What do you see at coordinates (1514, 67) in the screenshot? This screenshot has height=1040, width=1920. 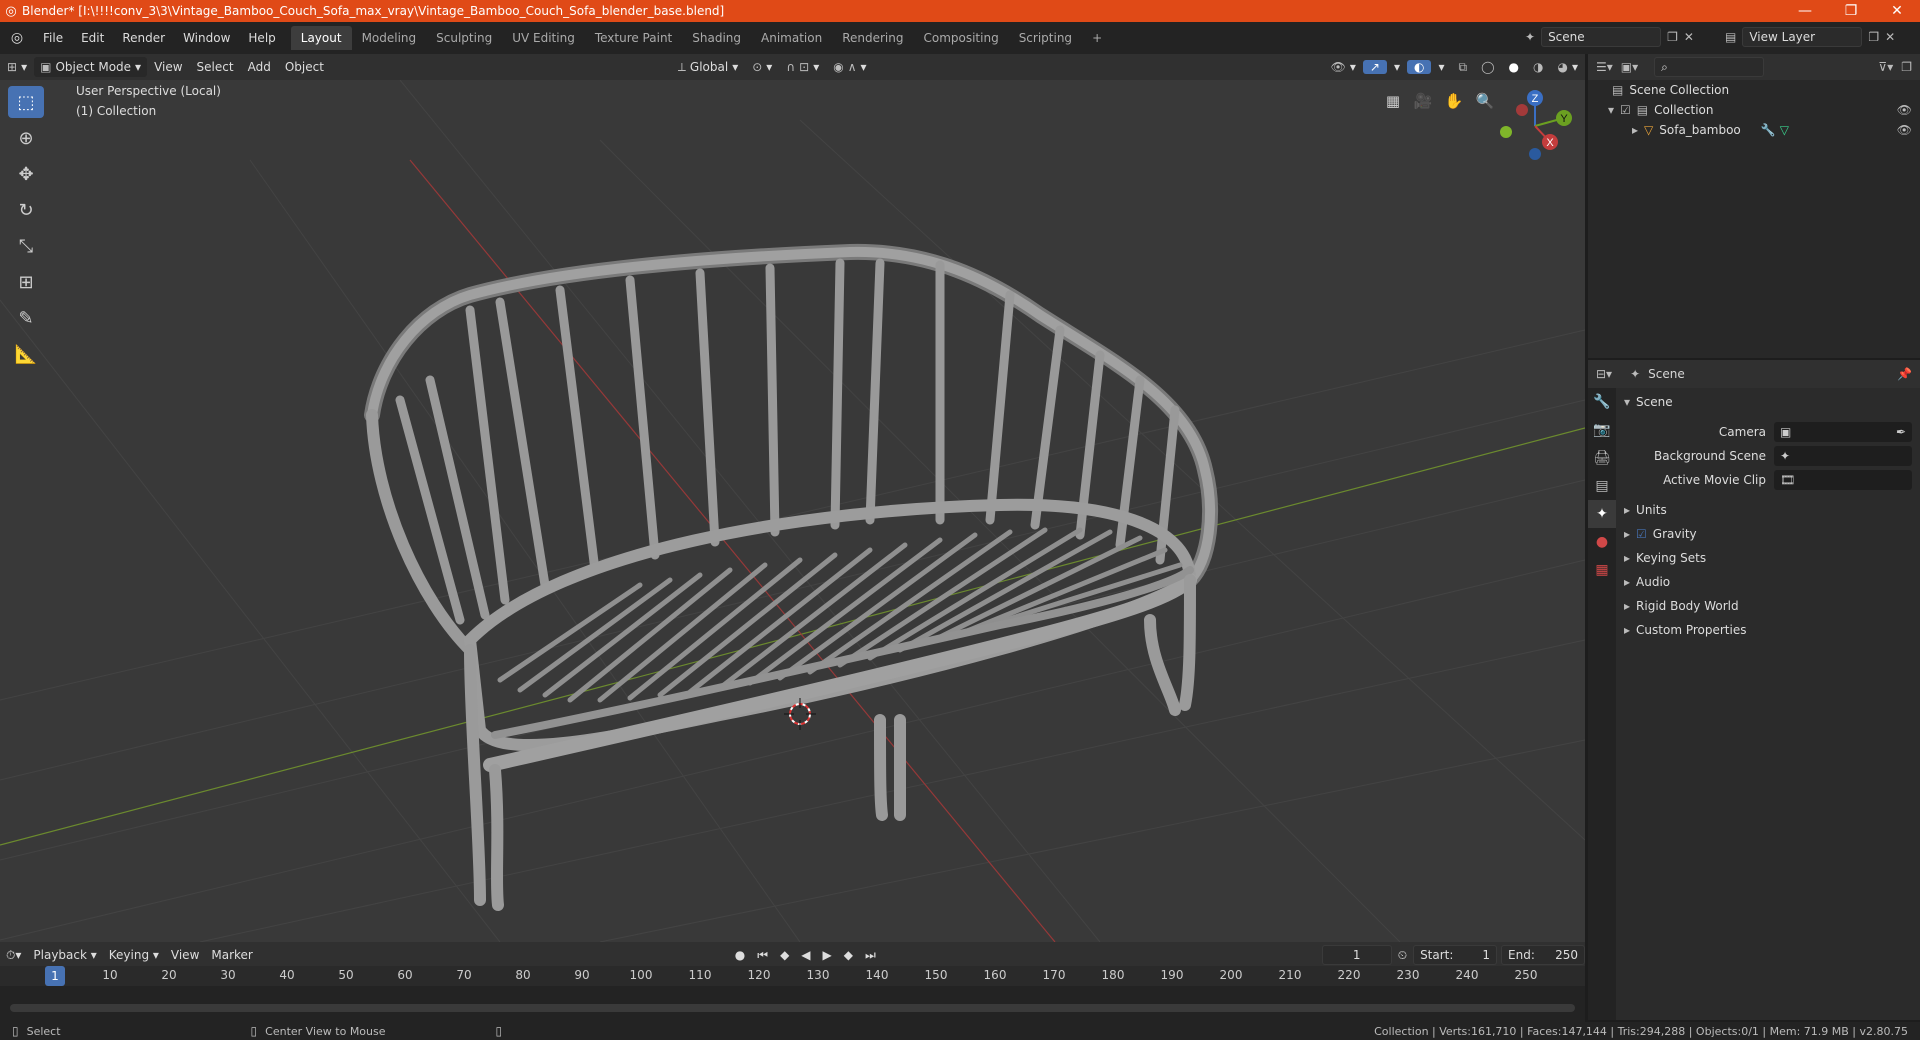 I see `shading-solid: ●` at bounding box center [1514, 67].